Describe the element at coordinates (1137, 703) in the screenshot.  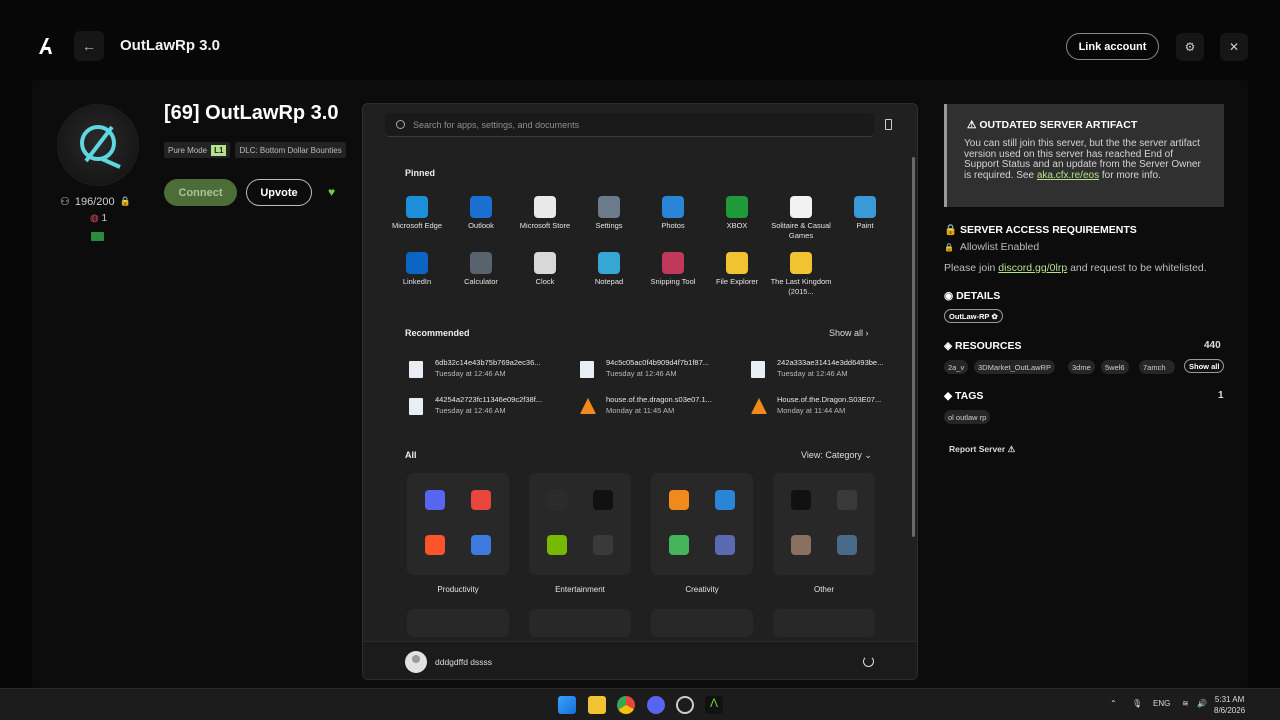
I see `microphone-icon: 🎙` at that location.